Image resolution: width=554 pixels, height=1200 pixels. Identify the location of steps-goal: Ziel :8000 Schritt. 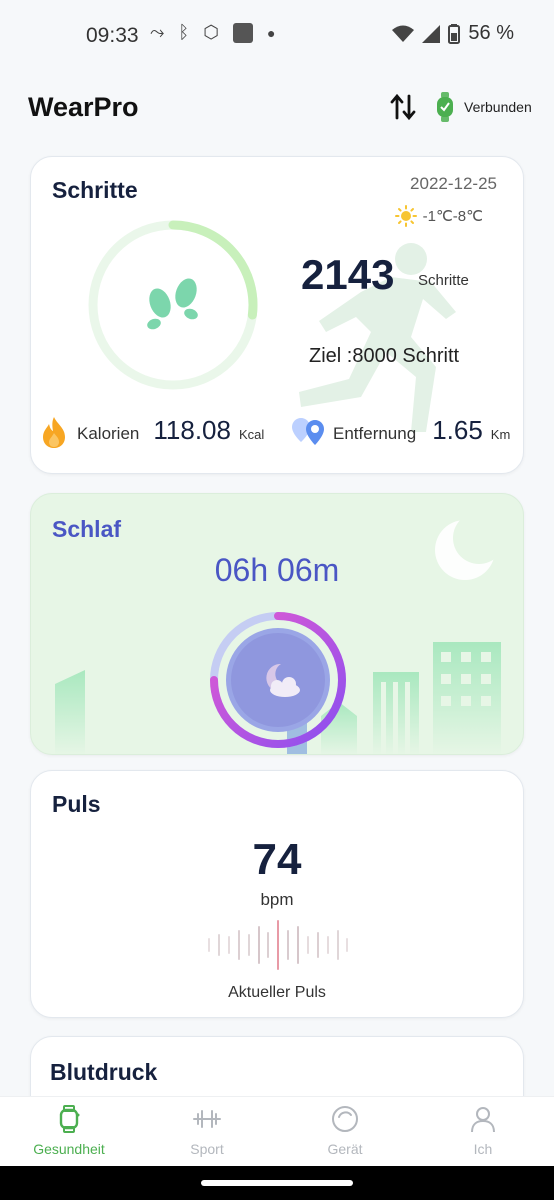
(384, 356).